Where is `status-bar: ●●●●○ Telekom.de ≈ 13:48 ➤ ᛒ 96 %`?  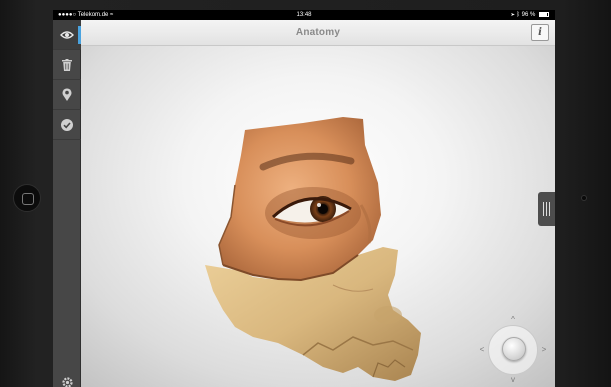 status-bar: ●●●●○ Telekom.de ≈ 13:48 ➤ ᛒ 96 % is located at coordinates (304, 15).